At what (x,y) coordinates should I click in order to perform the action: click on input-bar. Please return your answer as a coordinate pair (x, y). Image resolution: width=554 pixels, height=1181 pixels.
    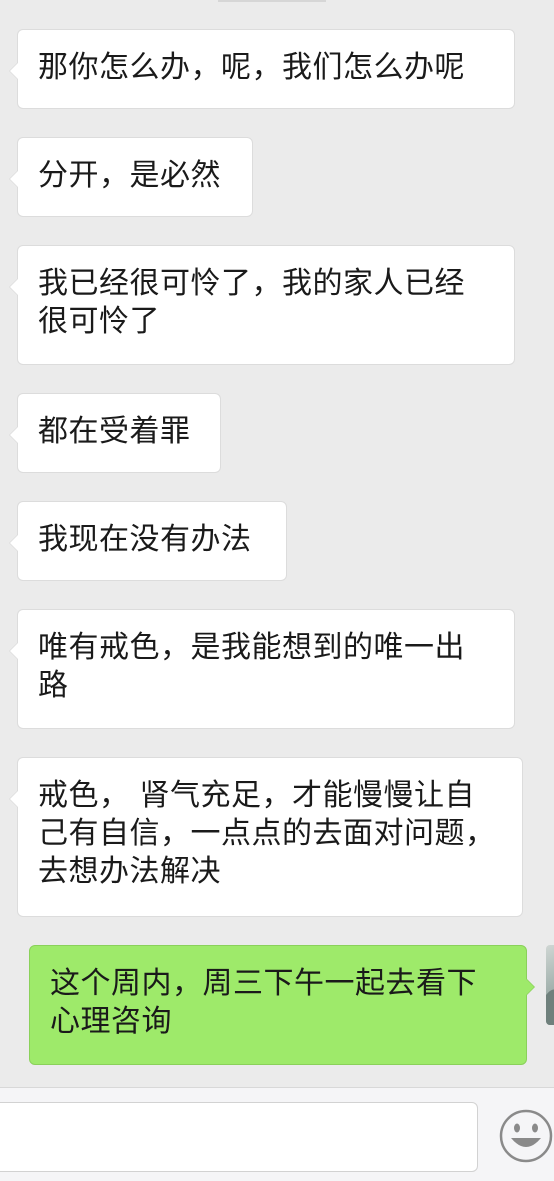
    Looking at the image, I should click on (277, 1134).